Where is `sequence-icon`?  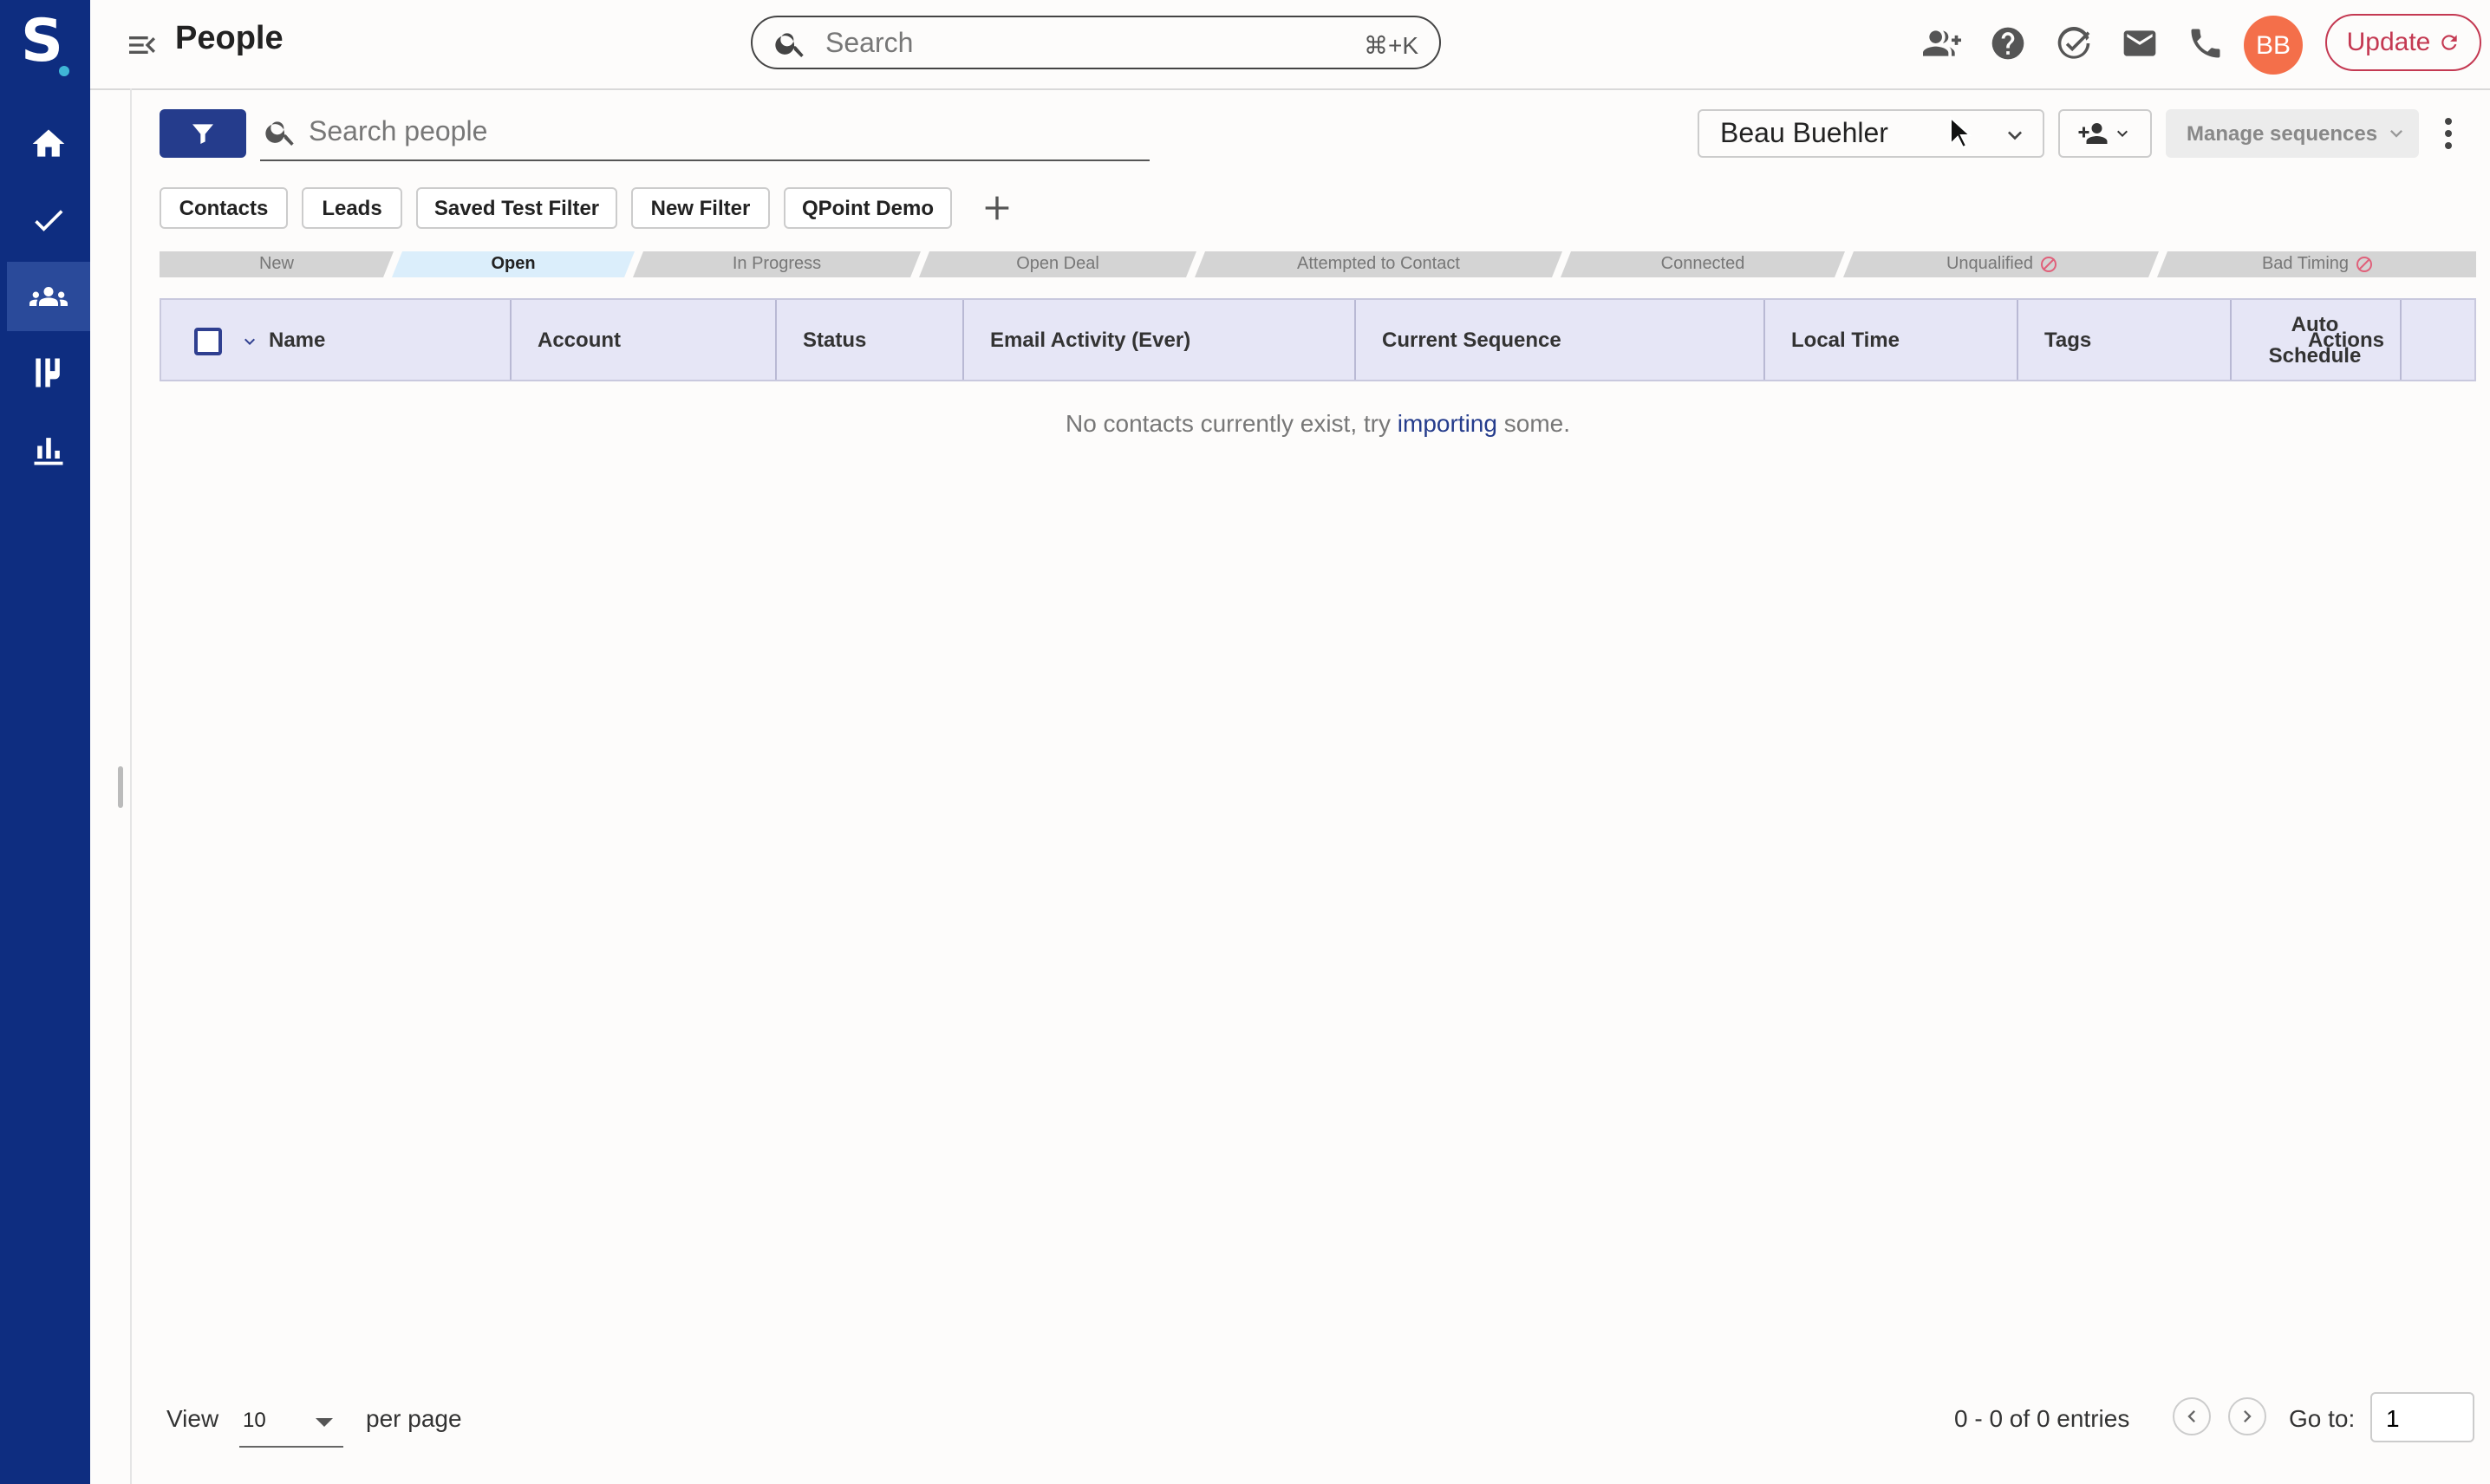
sequence-icon is located at coordinates (48, 372).